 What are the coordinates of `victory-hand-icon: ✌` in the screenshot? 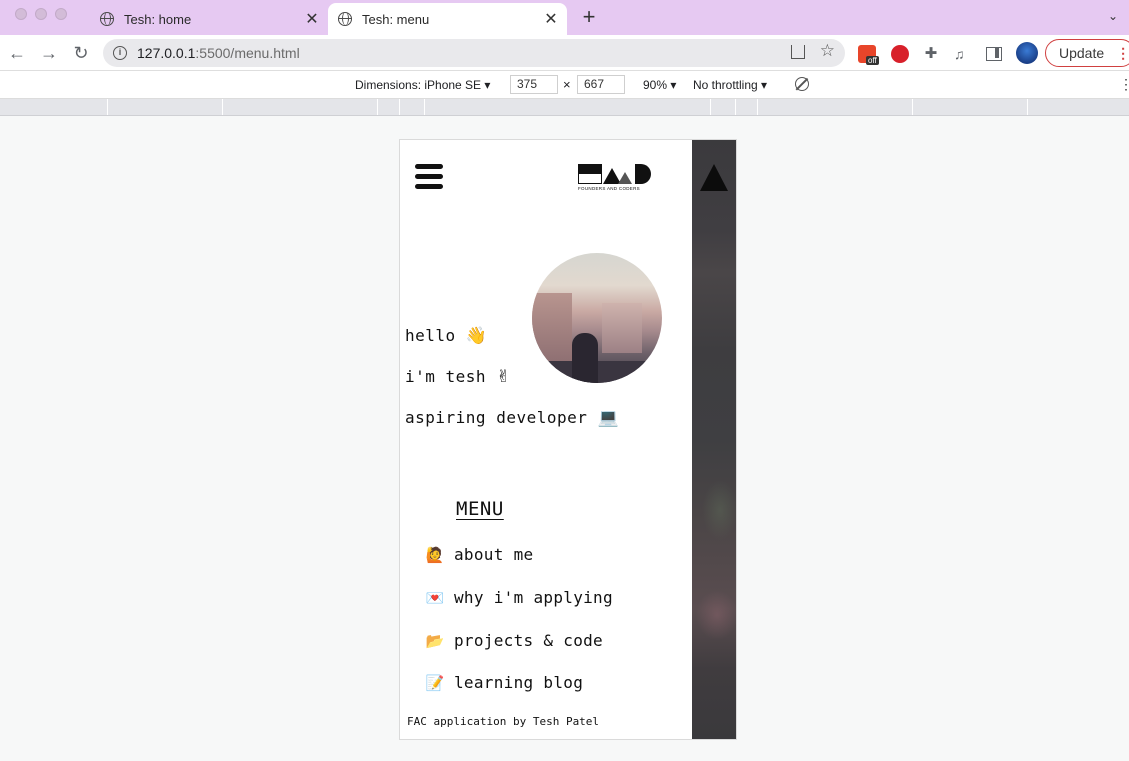 It's located at (503, 377).